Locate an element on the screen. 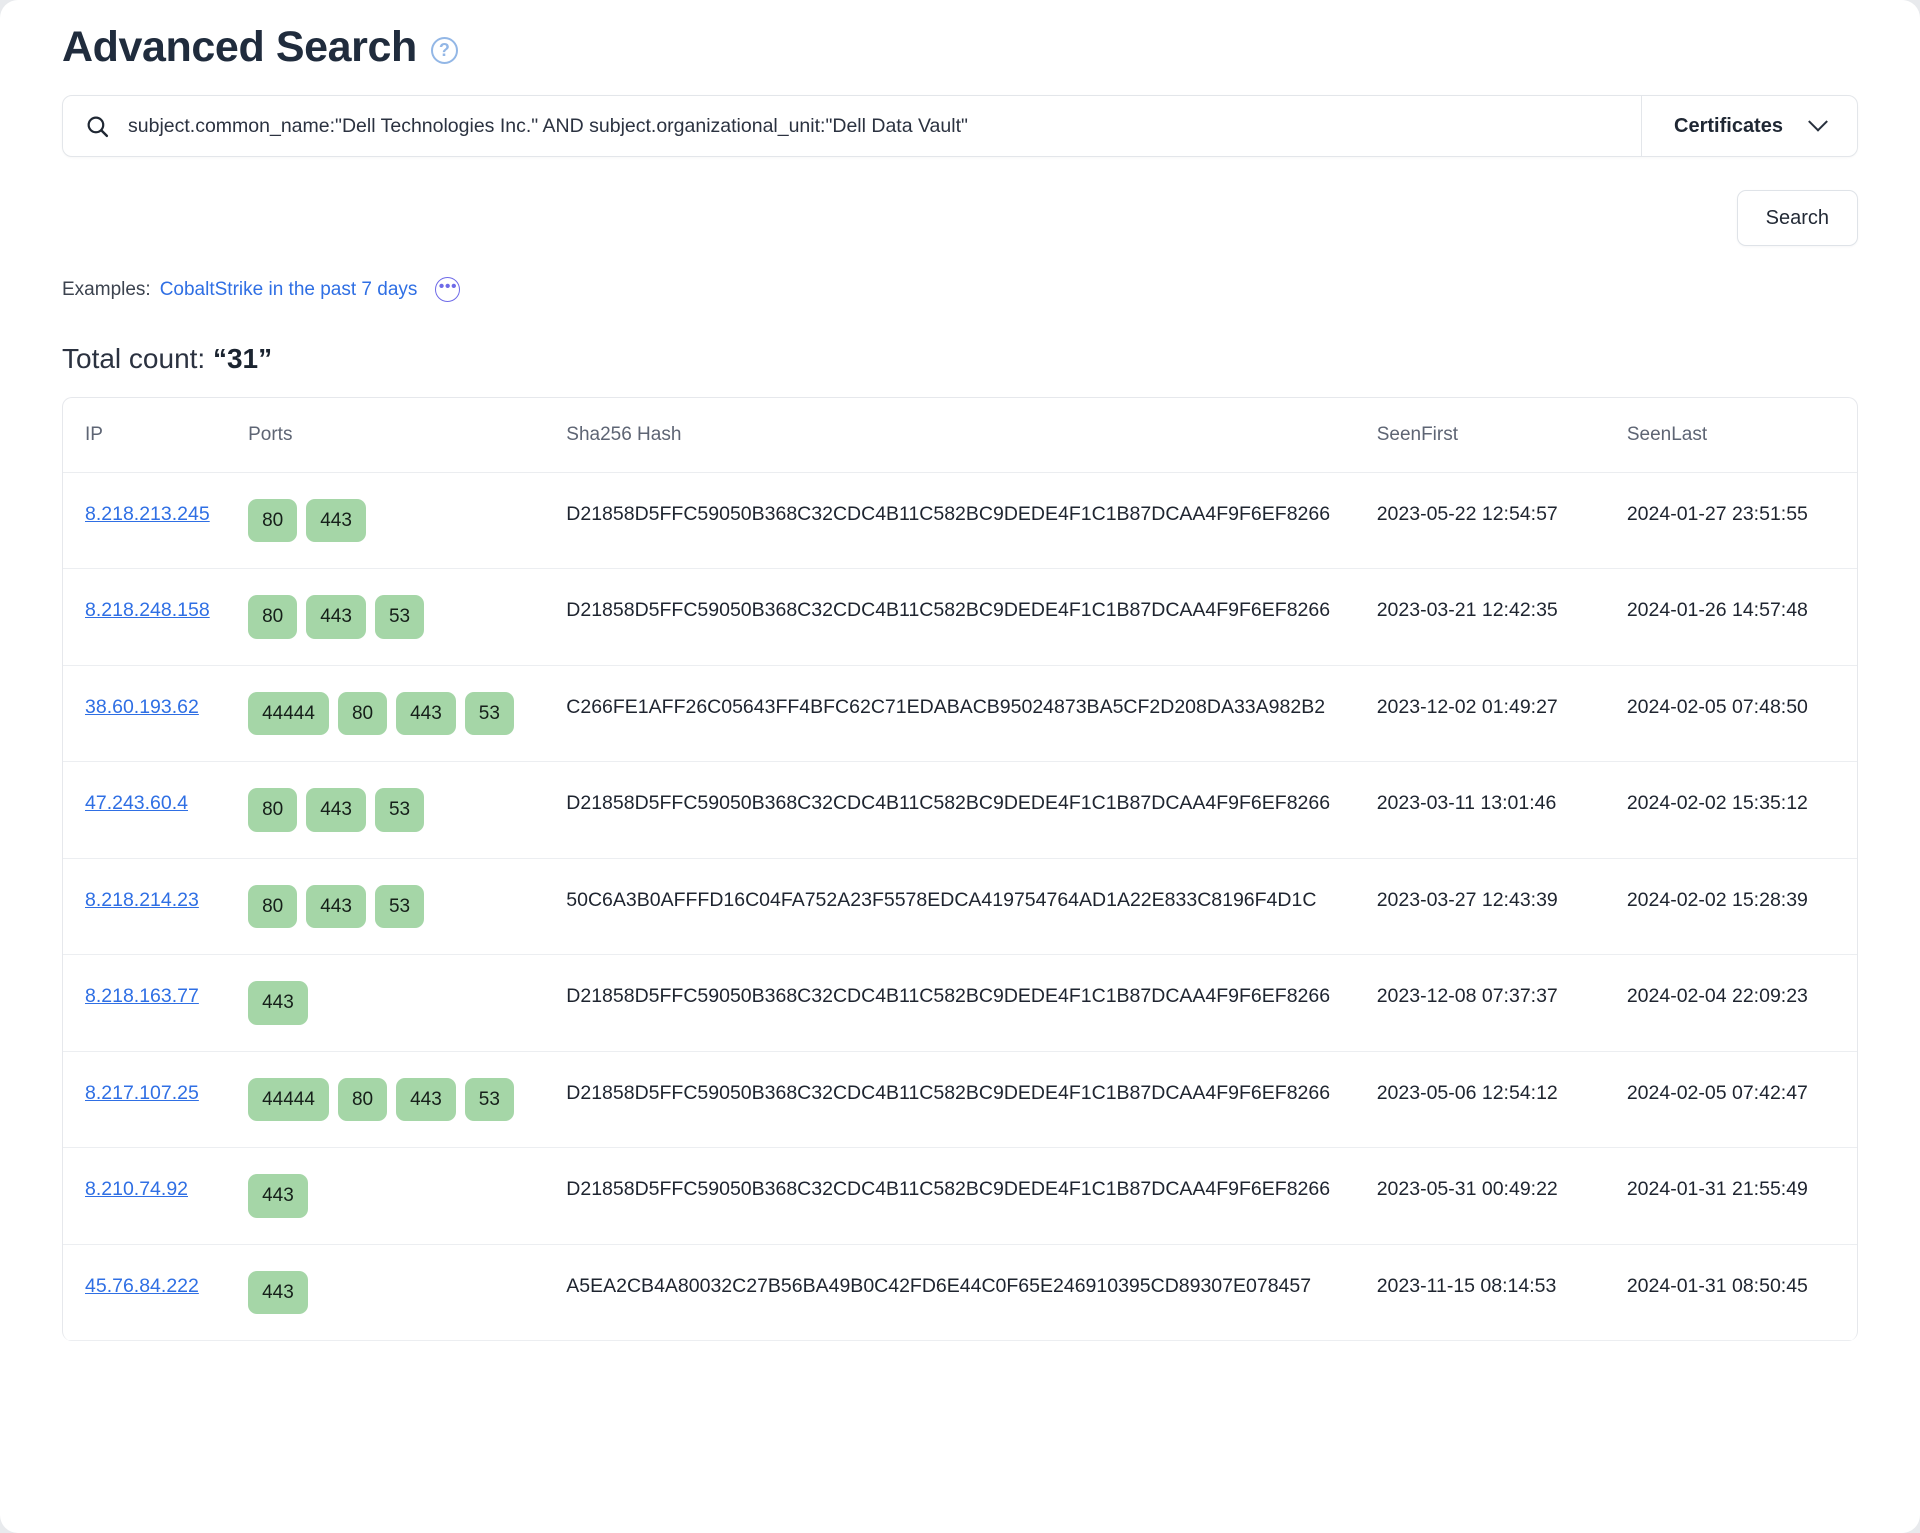 This screenshot has width=1920, height=1533. page-header: Advanced Search ? is located at coordinates (960, 47).